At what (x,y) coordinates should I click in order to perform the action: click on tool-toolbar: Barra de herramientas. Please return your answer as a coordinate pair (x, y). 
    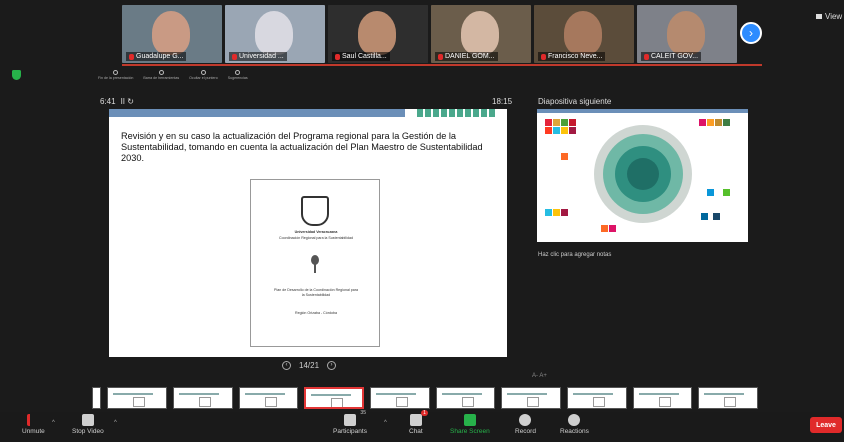
    Looking at the image, I should click on (161, 75).